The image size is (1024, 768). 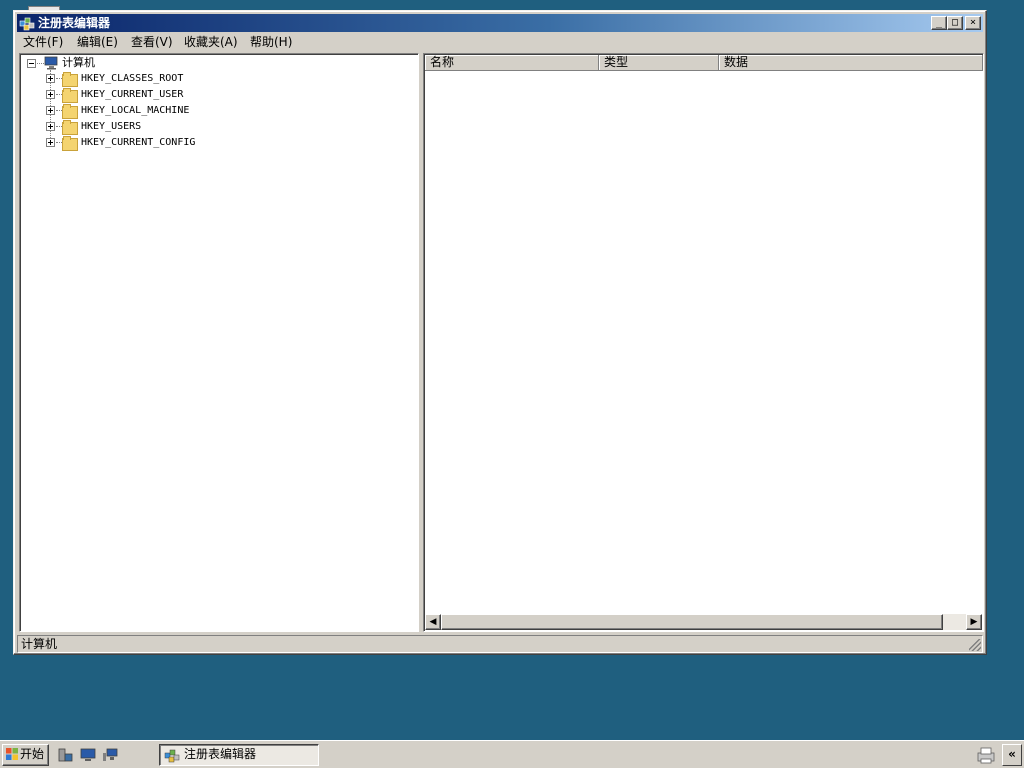 I want to click on title-bar: 注册表编辑器 _ □ ×, so click(x=500, y=23).